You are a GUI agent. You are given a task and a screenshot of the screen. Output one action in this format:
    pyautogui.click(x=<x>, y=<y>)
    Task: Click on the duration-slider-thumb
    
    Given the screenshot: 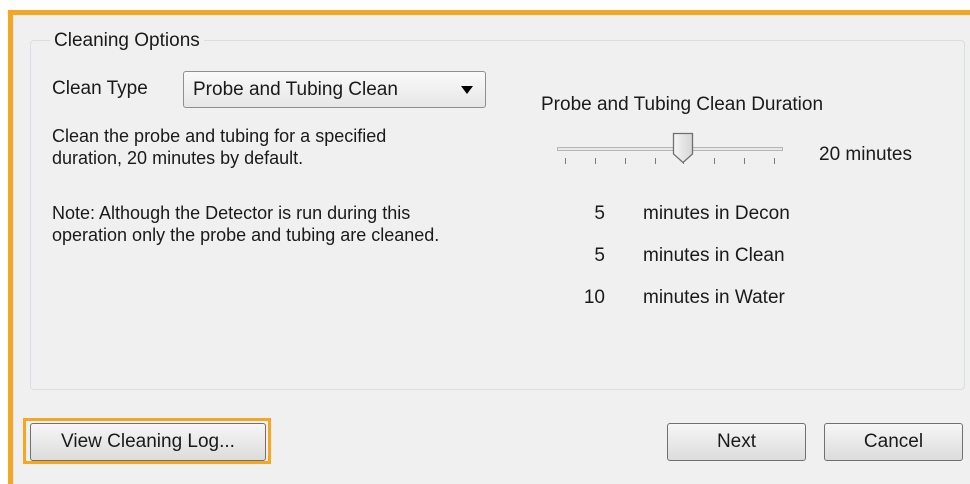 What is the action you would take?
    pyautogui.click(x=683, y=148)
    